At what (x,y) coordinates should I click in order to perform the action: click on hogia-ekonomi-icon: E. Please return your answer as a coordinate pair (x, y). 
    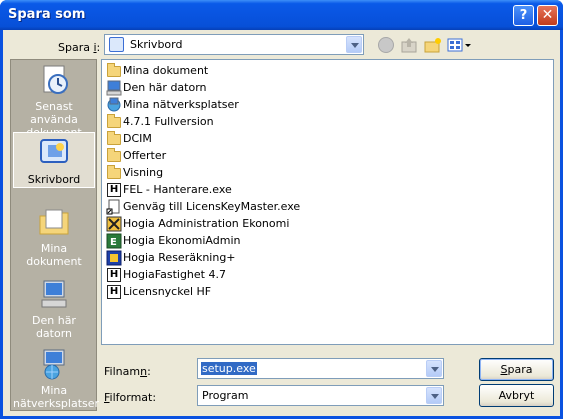
    Looking at the image, I should click on (114, 241).